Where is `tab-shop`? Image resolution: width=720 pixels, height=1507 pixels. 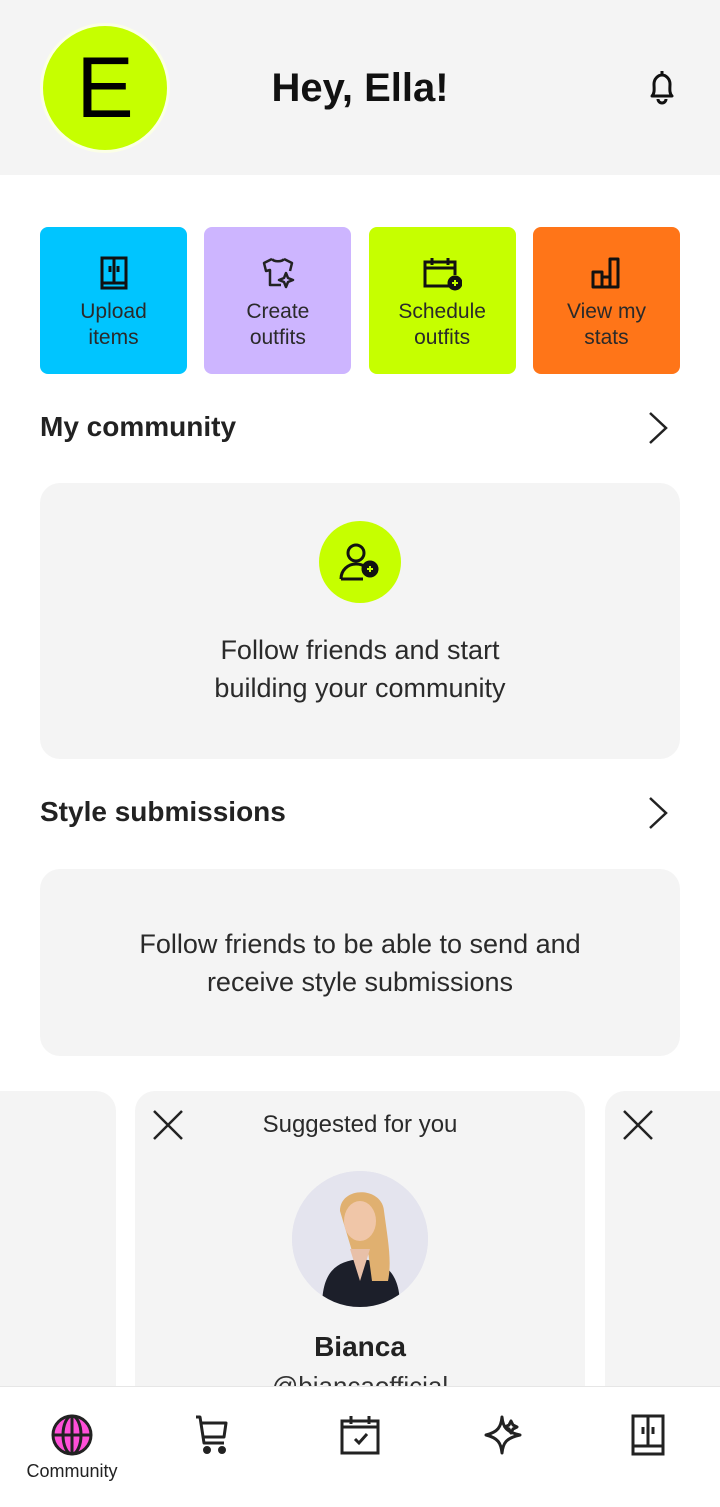 tab-shop is located at coordinates (214, 1447).